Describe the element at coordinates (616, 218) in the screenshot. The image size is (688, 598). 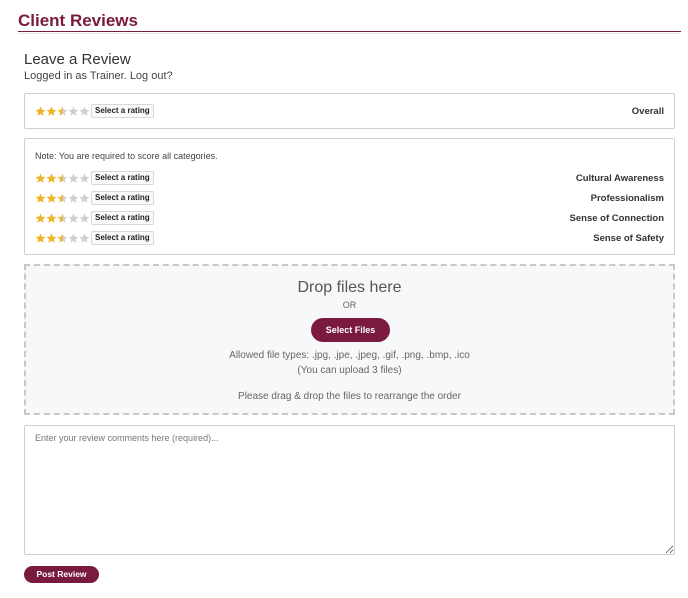
I see `sense-of-connection-label: Sense of Connection` at that location.